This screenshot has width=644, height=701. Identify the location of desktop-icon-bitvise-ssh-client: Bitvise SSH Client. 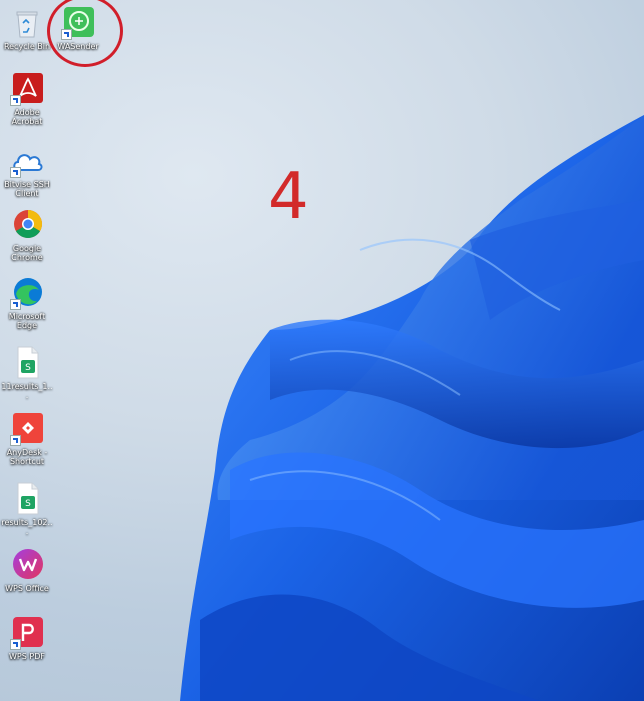
(27, 171).